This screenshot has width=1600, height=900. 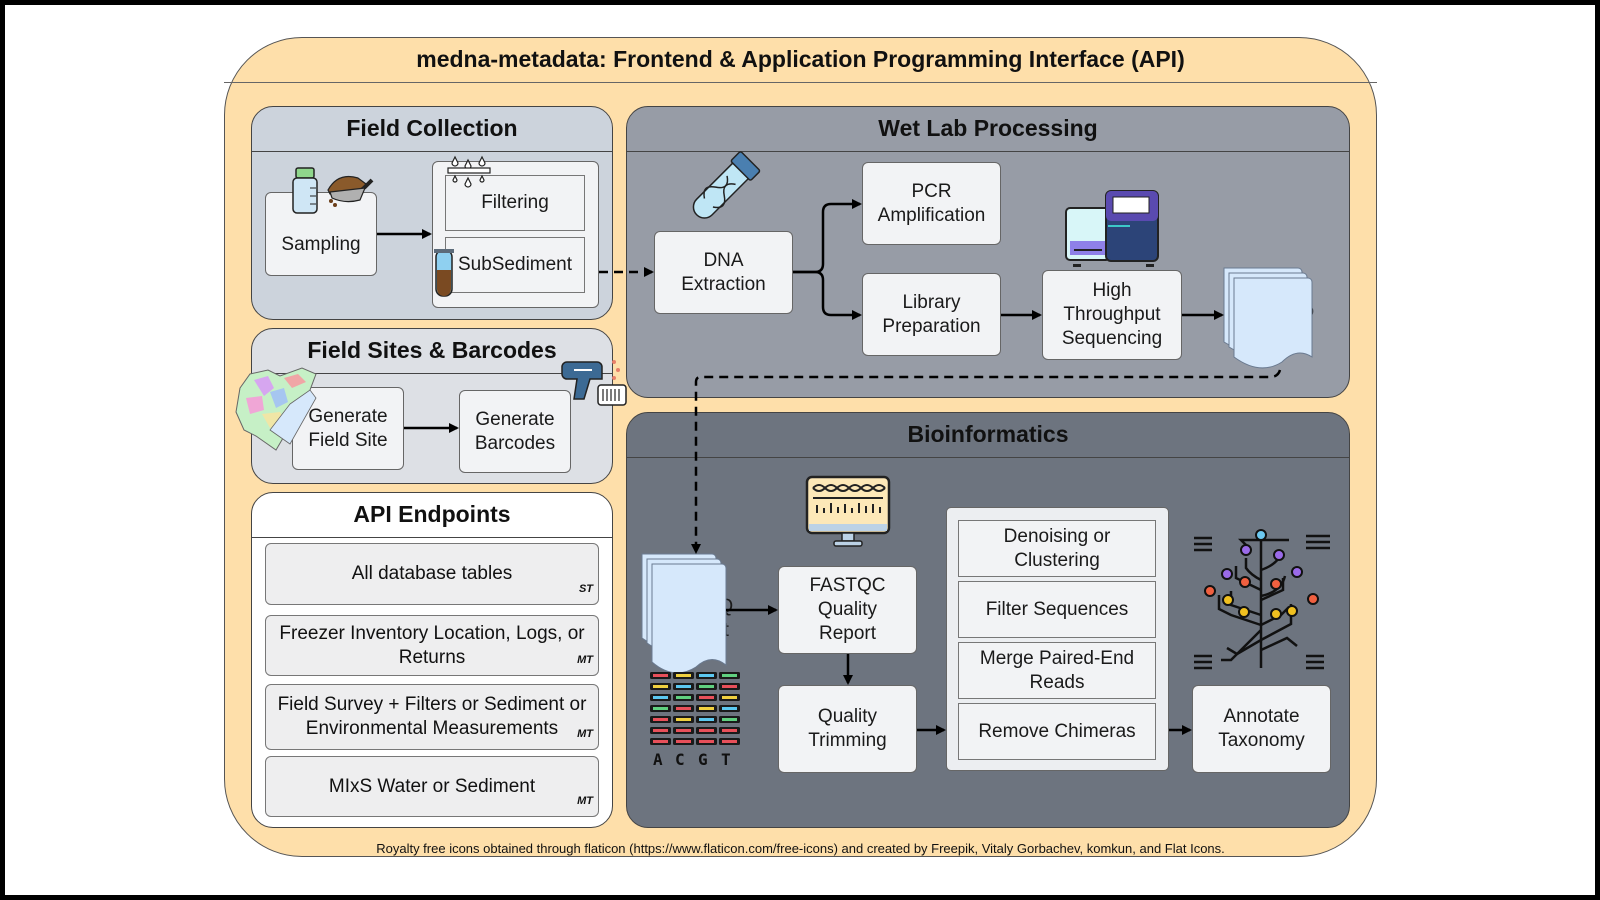 What do you see at coordinates (847, 729) in the screenshot?
I see `quality-trimming-box: Quality Trimming` at bounding box center [847, 729].